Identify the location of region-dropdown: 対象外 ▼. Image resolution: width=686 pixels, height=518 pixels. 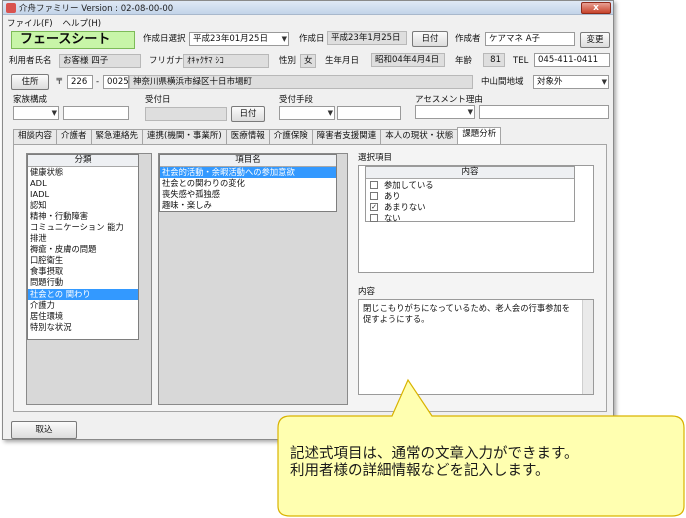
(571, 82).